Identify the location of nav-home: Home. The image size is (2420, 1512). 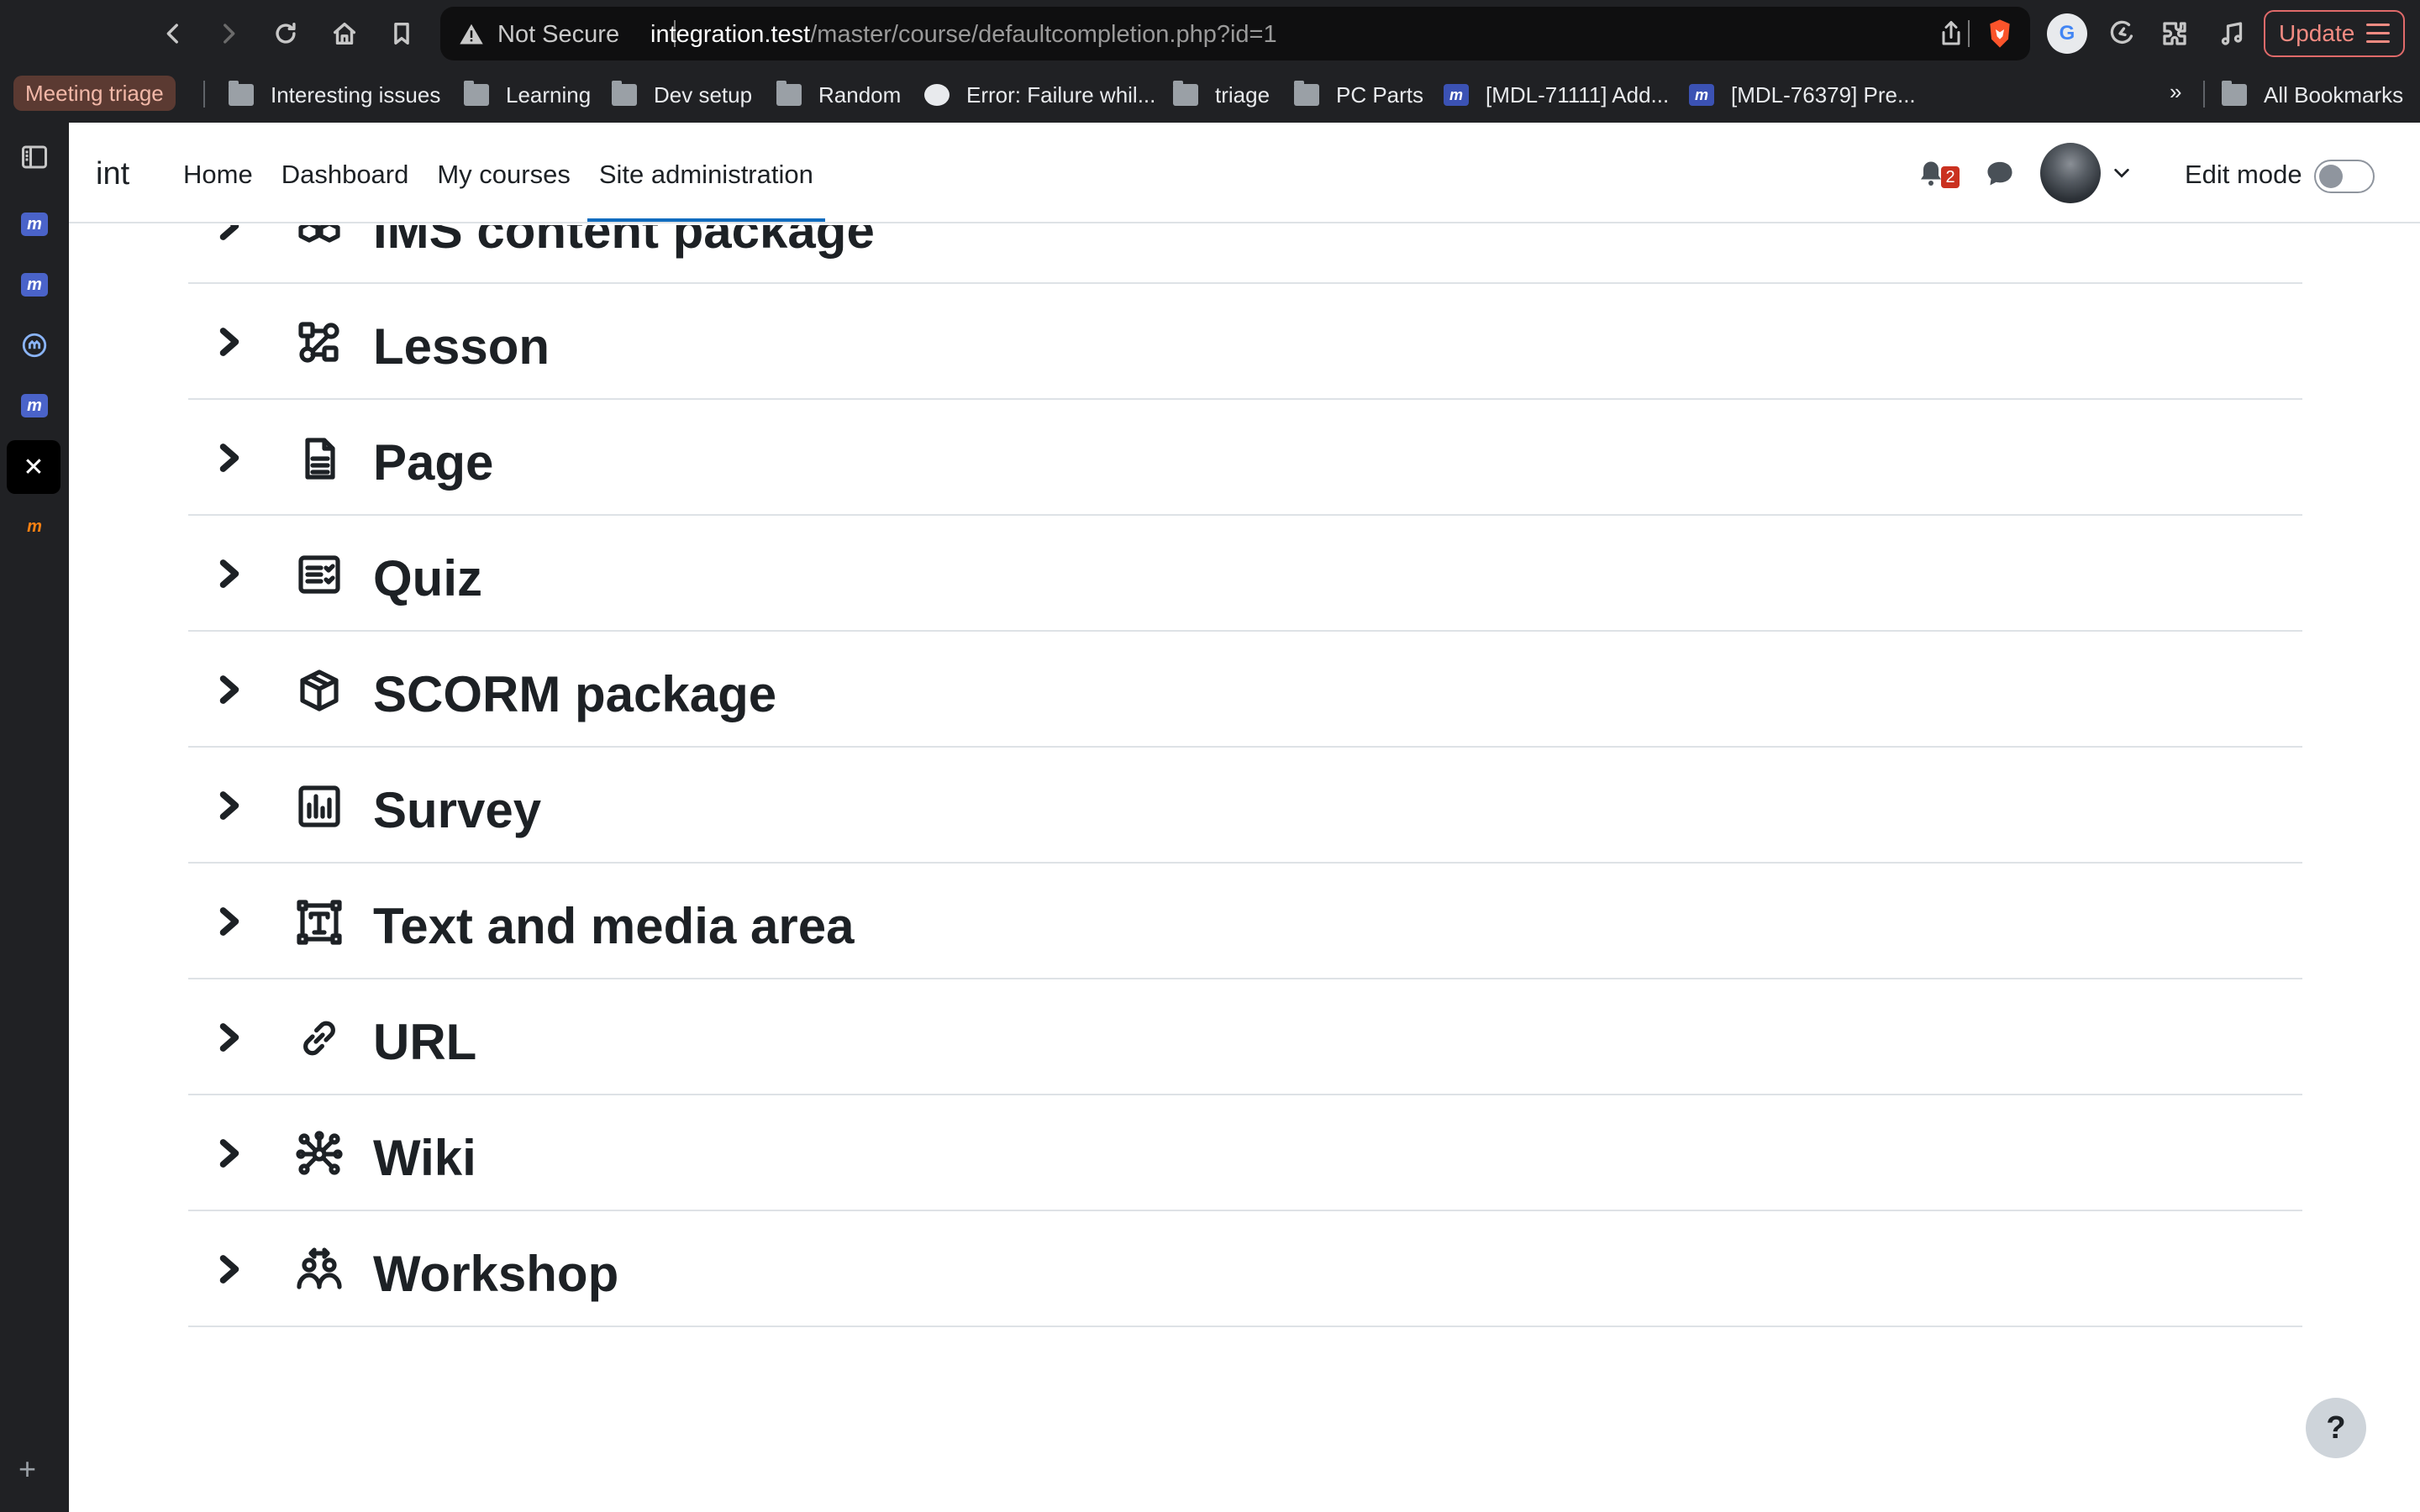
(218, 191).